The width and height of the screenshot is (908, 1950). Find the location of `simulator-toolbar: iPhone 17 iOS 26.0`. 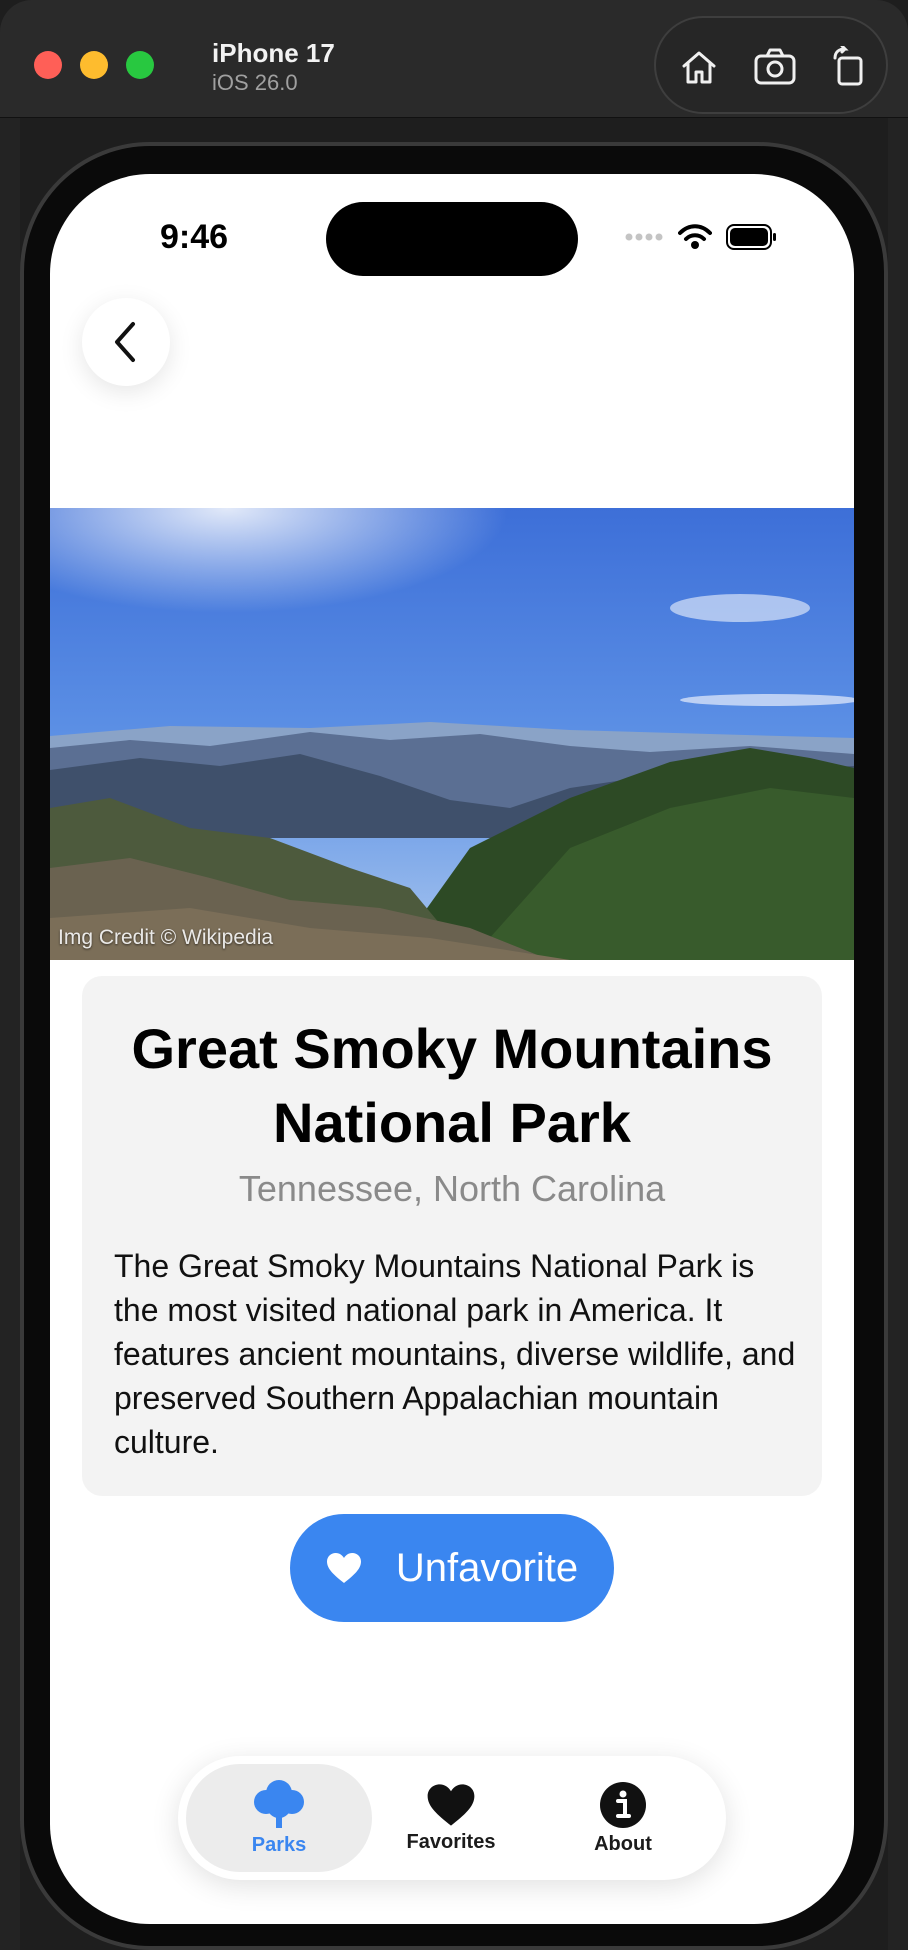

simulator-toolbar: iPhone 17 iOS 26.0 is located at coordinates (454, 59).